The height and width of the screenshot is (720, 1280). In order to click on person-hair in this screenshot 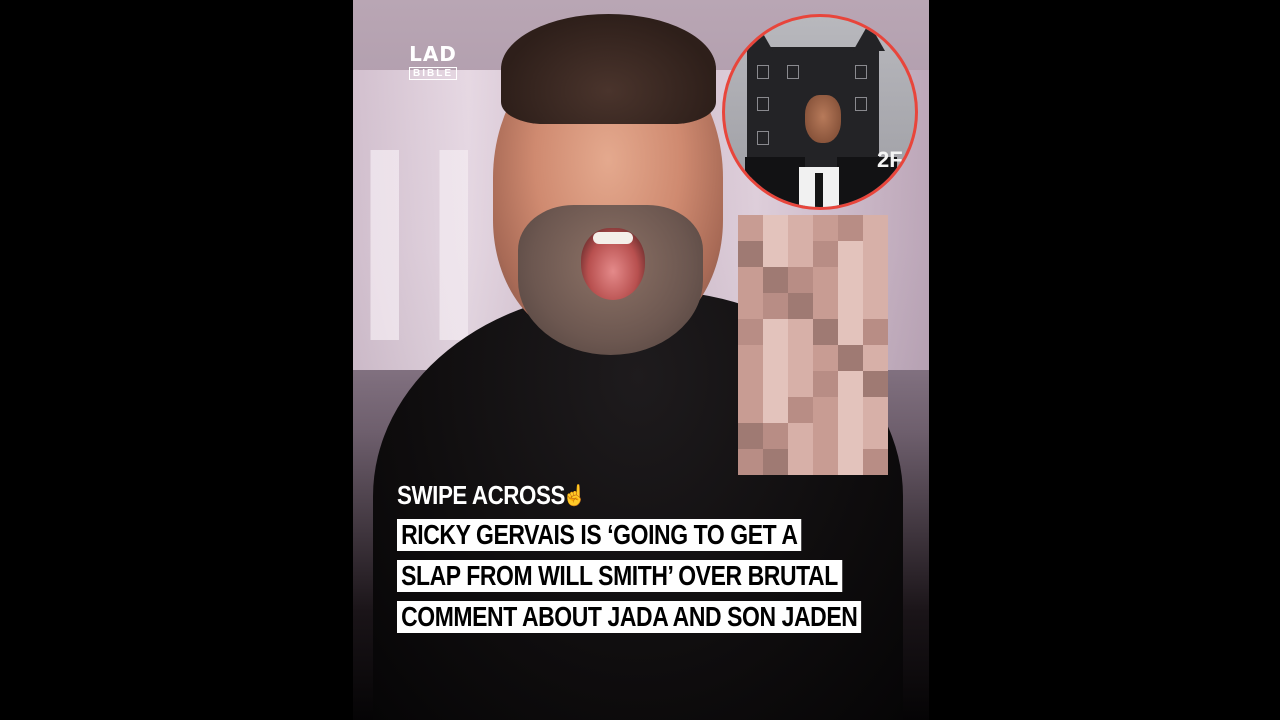, I will do `click(608, 69)`.